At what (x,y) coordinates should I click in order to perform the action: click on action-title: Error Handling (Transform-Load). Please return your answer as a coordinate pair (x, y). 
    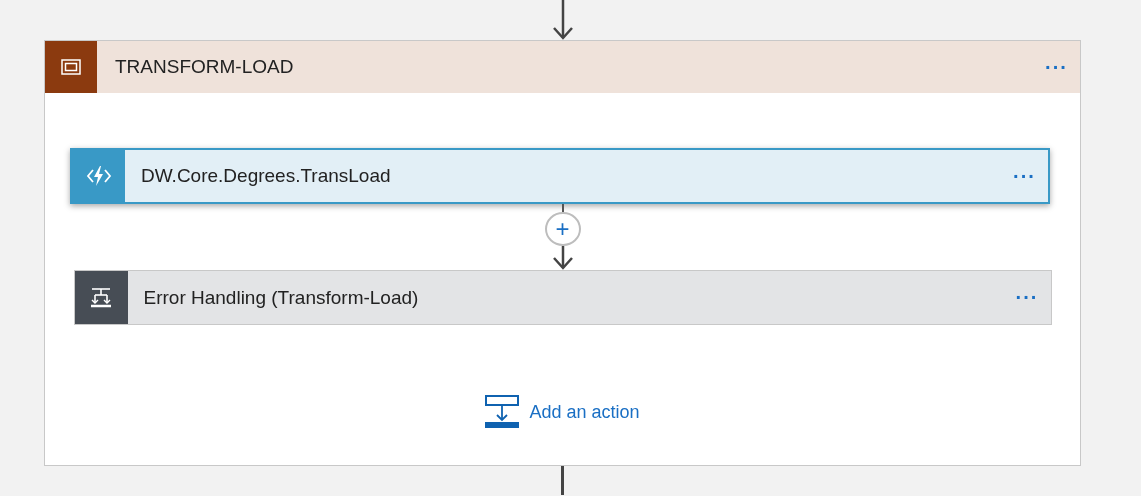
    Looking at the image, I should click on (281, 297).